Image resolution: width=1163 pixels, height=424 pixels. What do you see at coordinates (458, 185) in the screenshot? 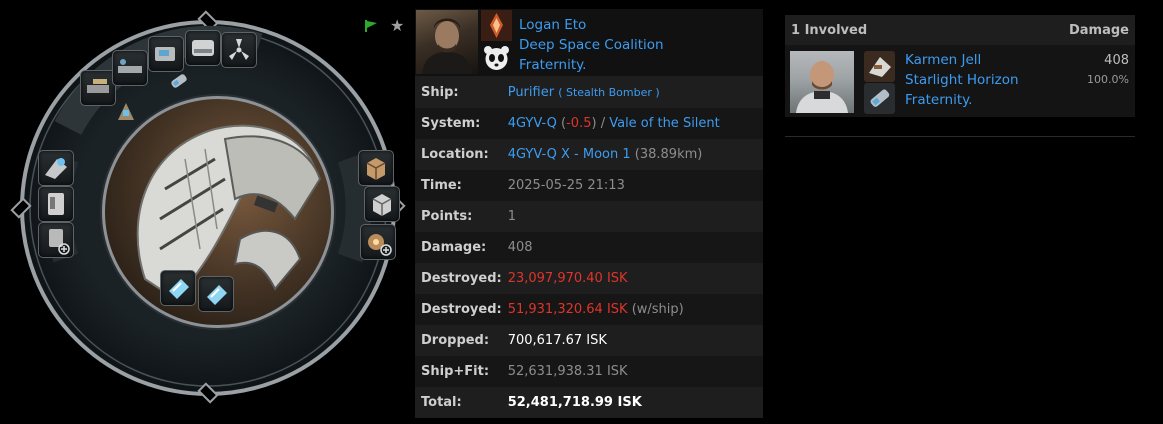
I see `time-label: Time:` at bounding box center [458, 185].